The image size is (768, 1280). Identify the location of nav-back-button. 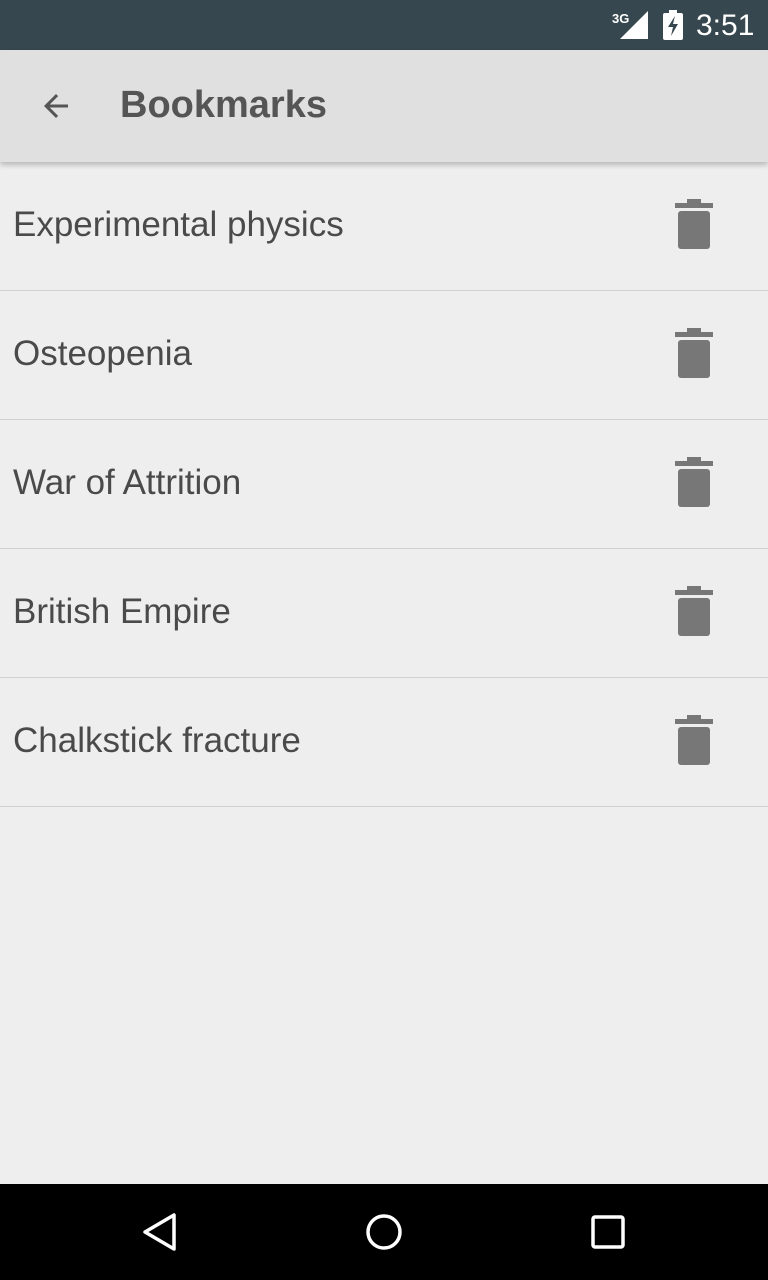
(160, 1232).